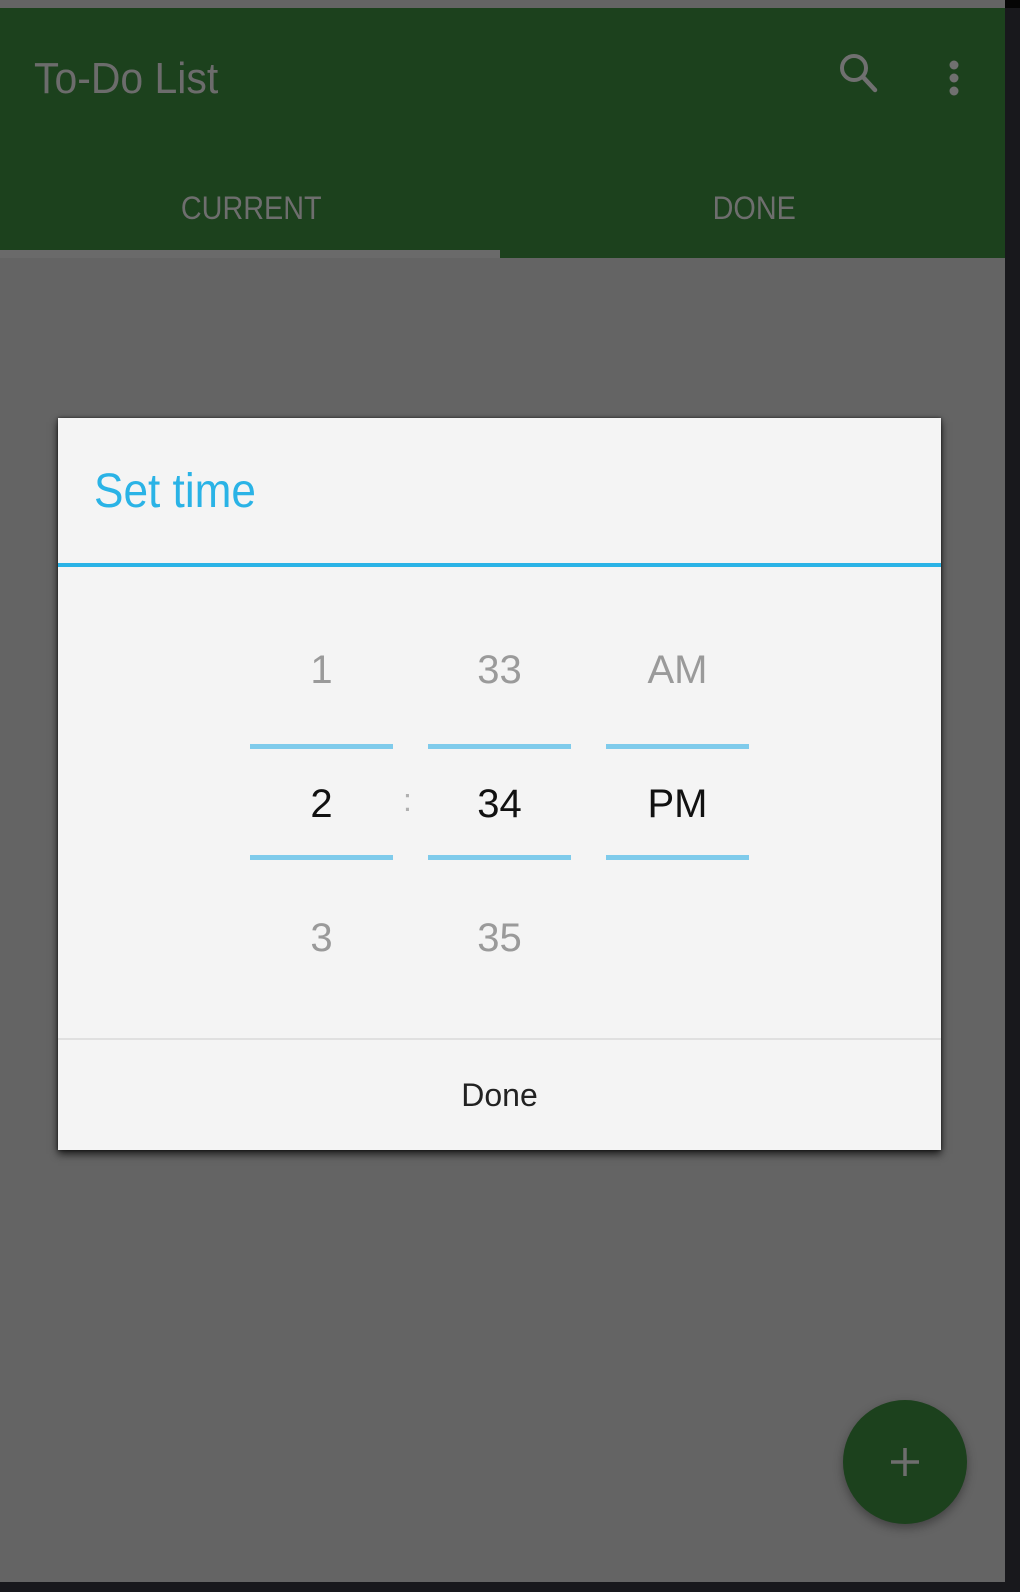 This screenshot has height=1592, width=1020. What do you see at coordinates (175, 491) in the screenshot?
I see `dialog-title: Set time` at bounding box center [175, 491].